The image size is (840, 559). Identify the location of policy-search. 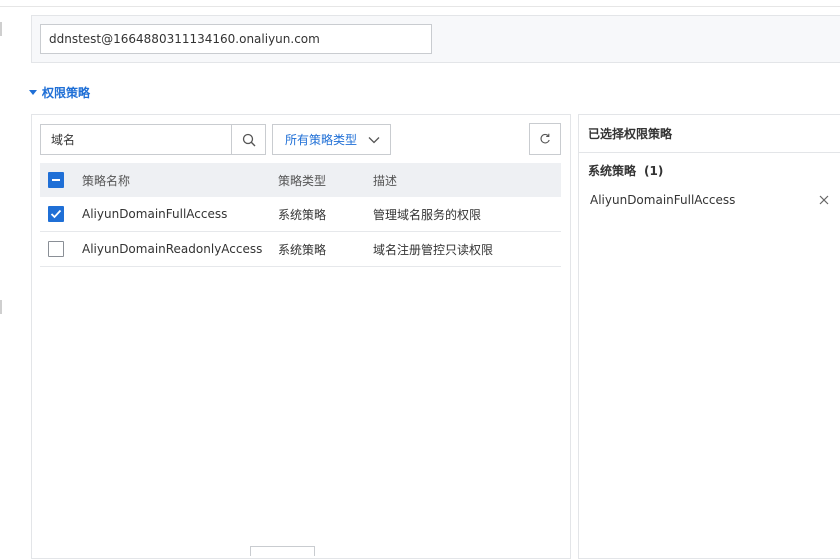
(153, 139).